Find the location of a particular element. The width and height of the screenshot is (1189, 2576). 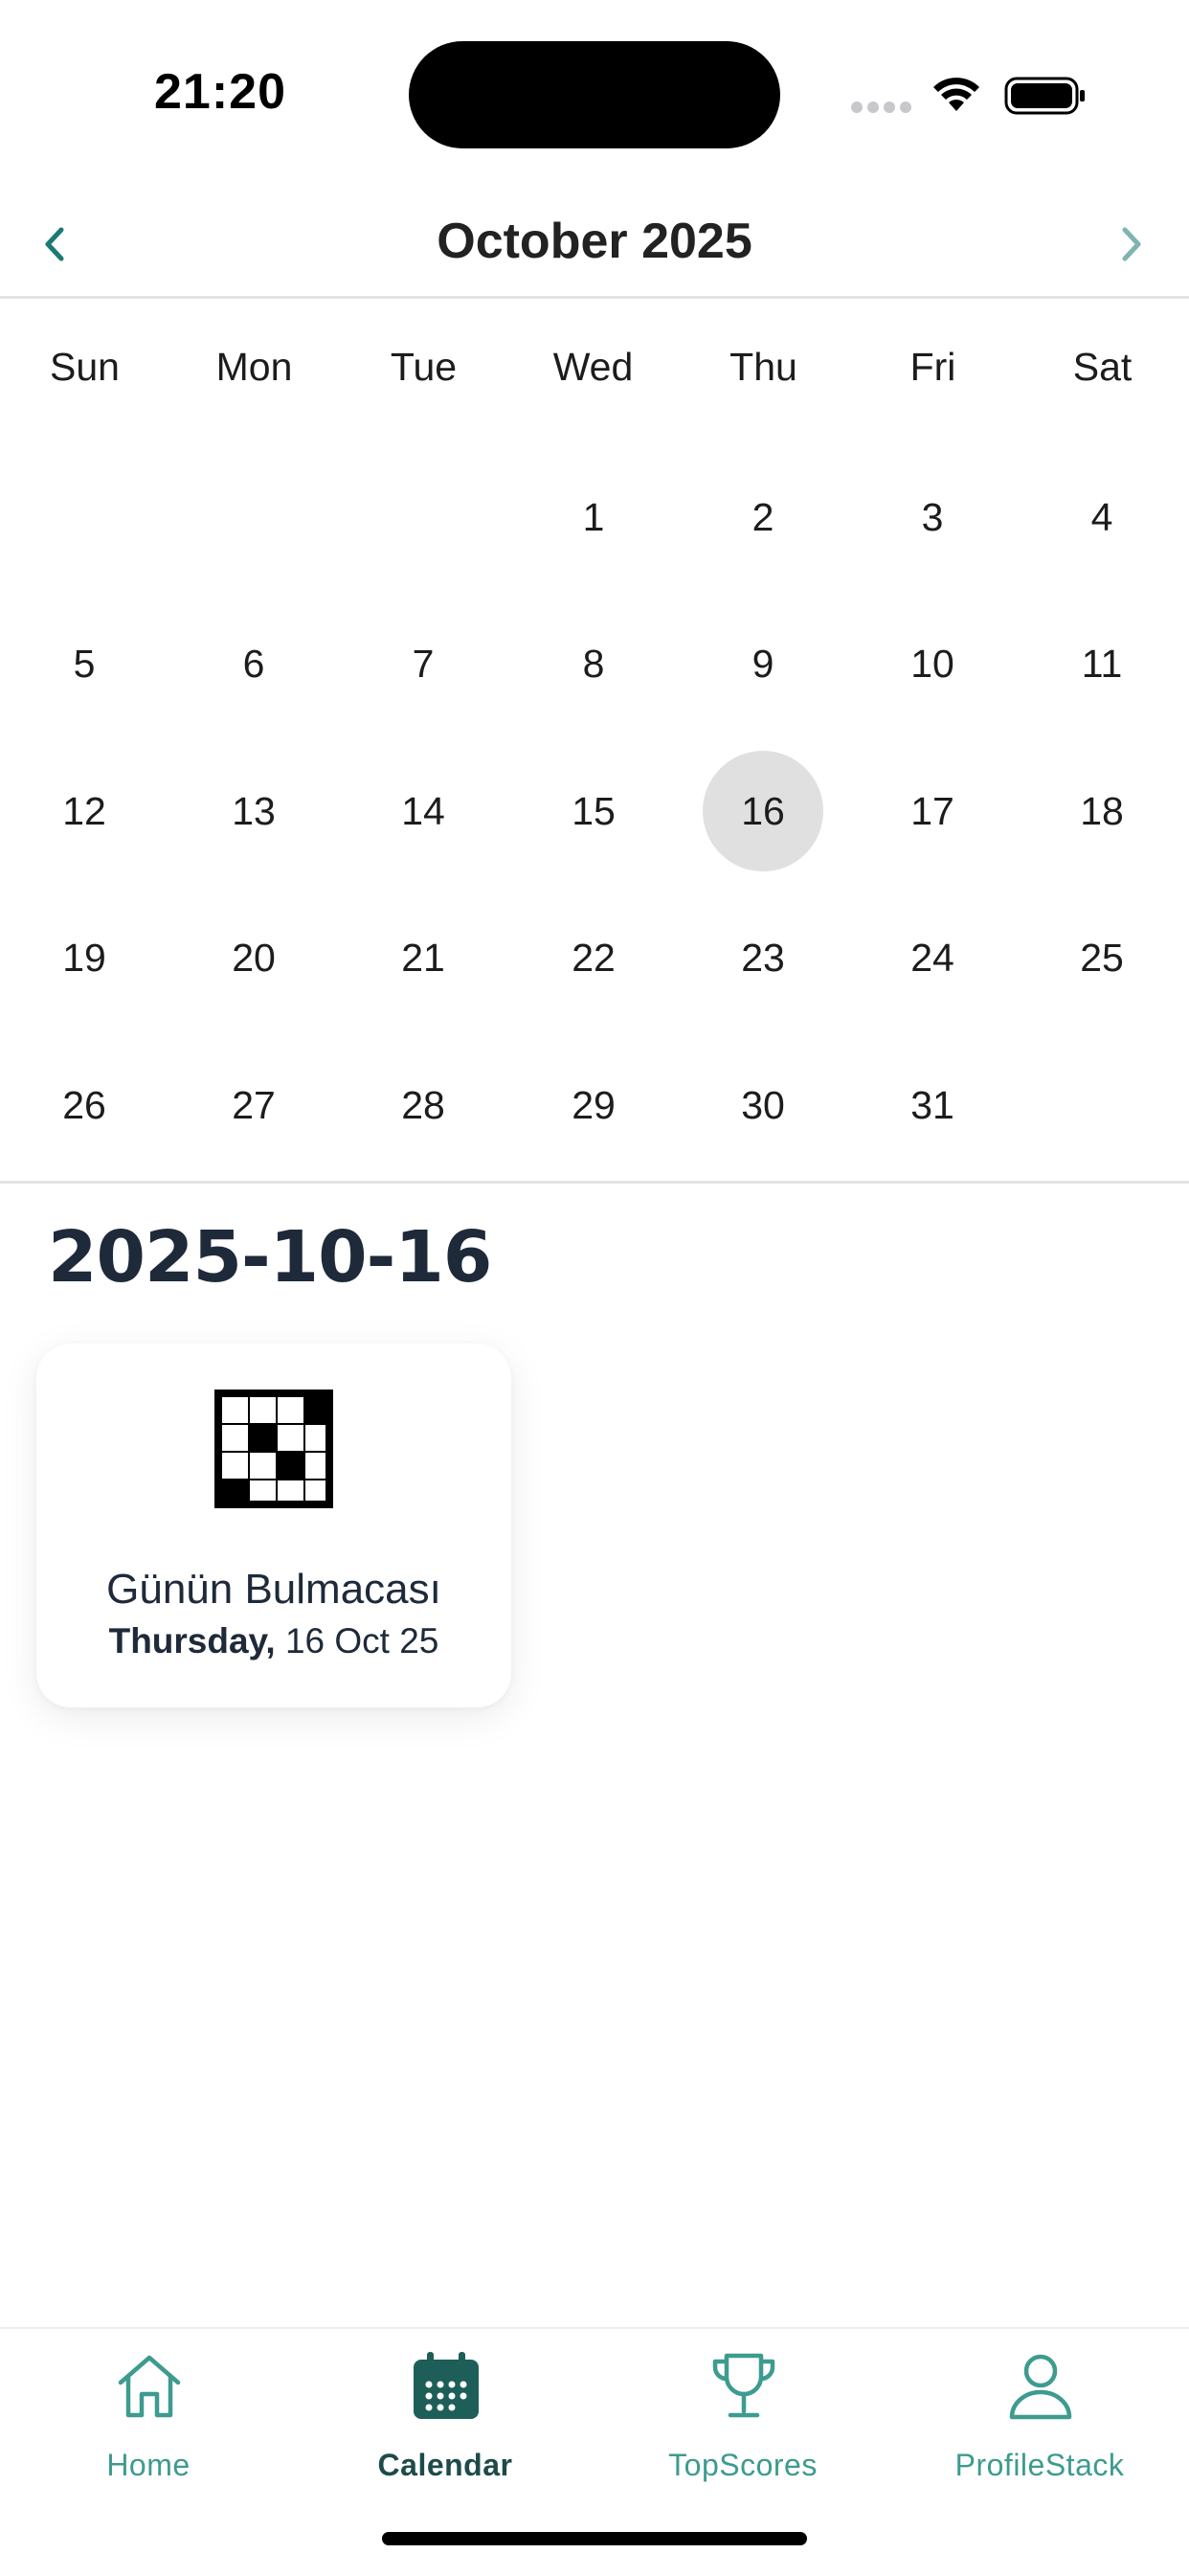

calendar-day: 6 is located at coordinates (253, 663).